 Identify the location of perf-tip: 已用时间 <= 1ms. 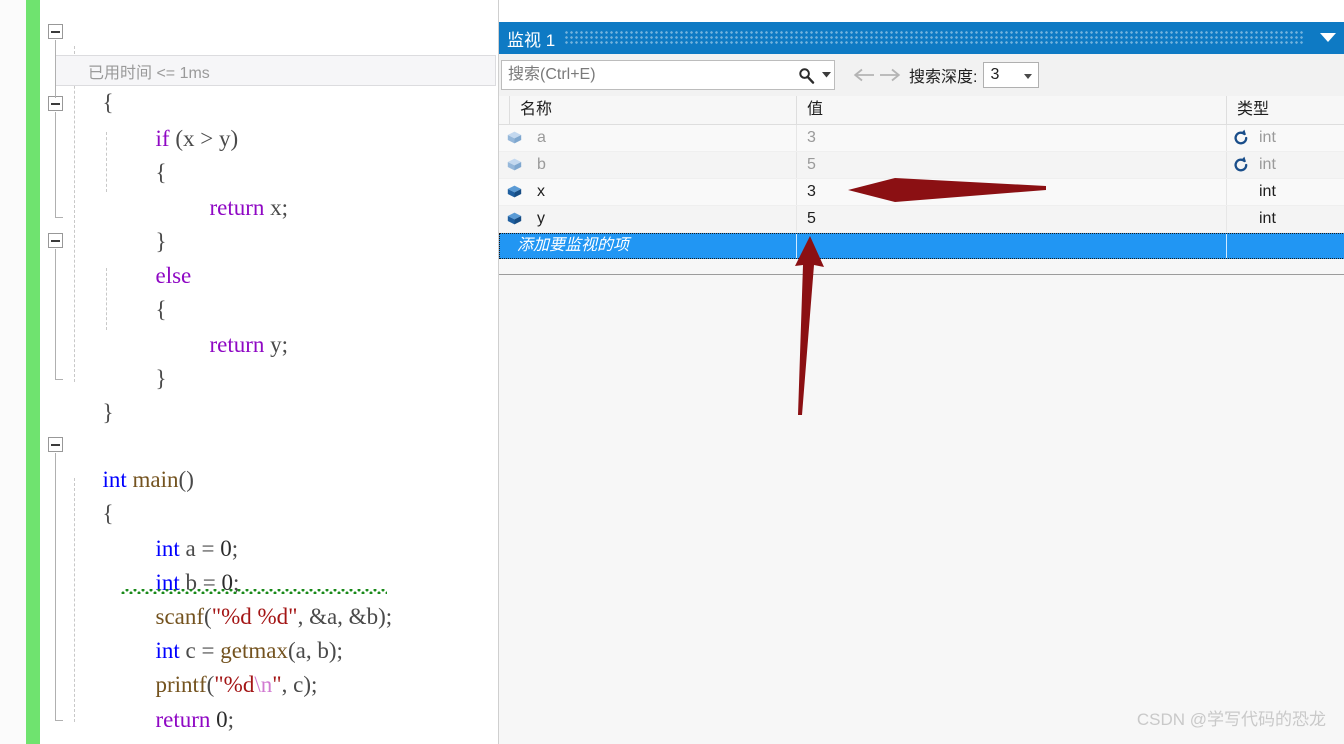
(276, 70).